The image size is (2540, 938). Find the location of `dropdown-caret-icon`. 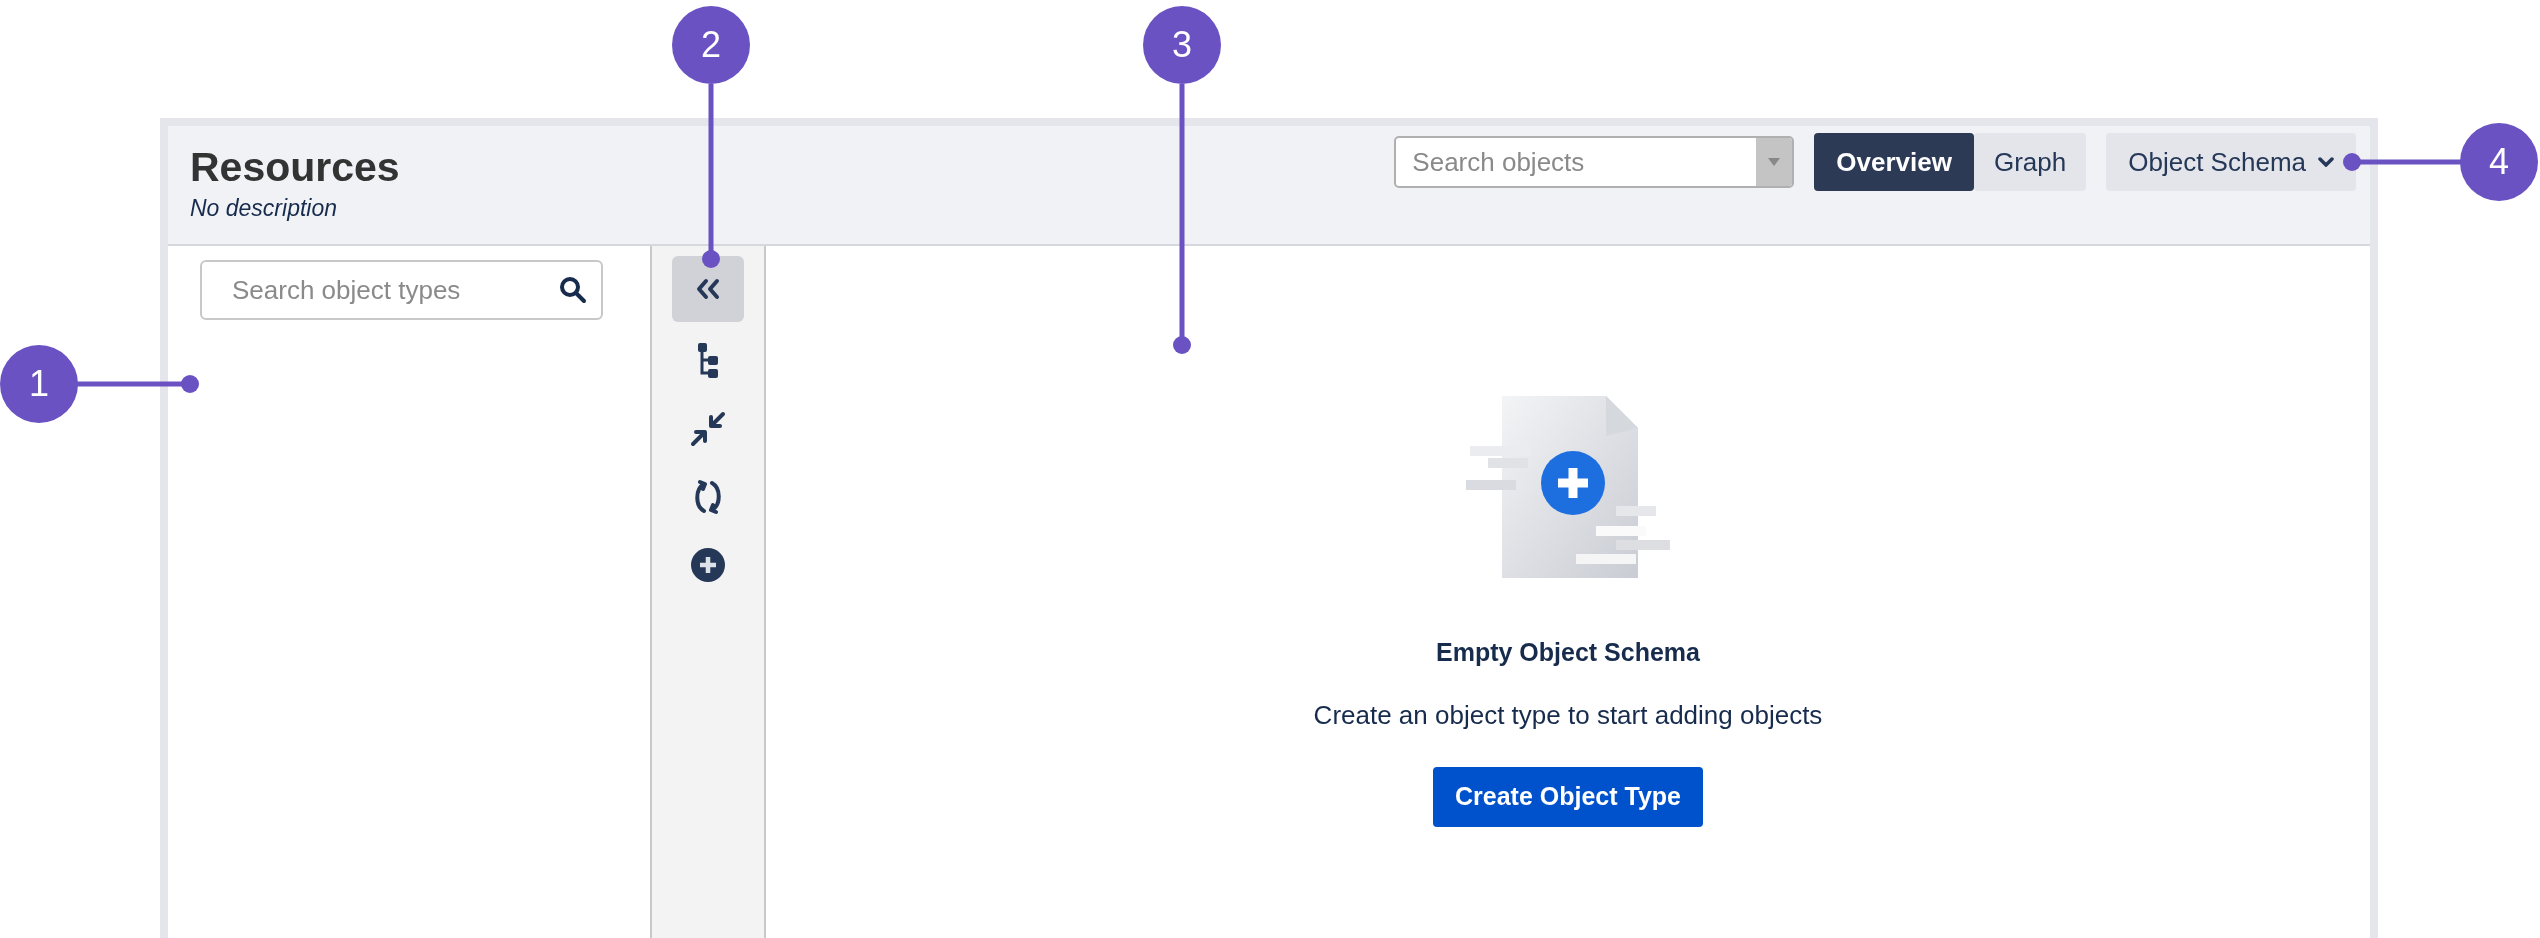

dropdown-caret-icon is located at coordinates (1774, 162).